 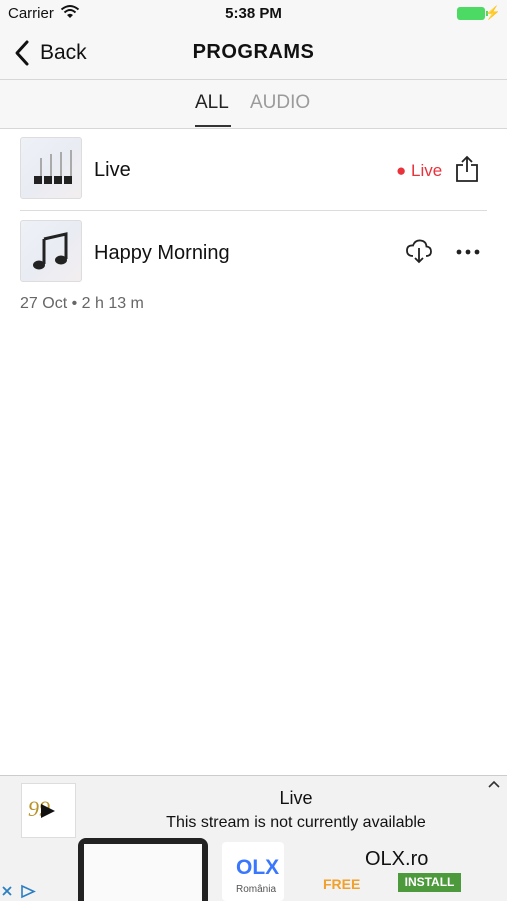 What do you see at coordinates (397, 859) in the screenshot?
I see `ad-app-name: OLX.ro` at bounding box center [397, 859].